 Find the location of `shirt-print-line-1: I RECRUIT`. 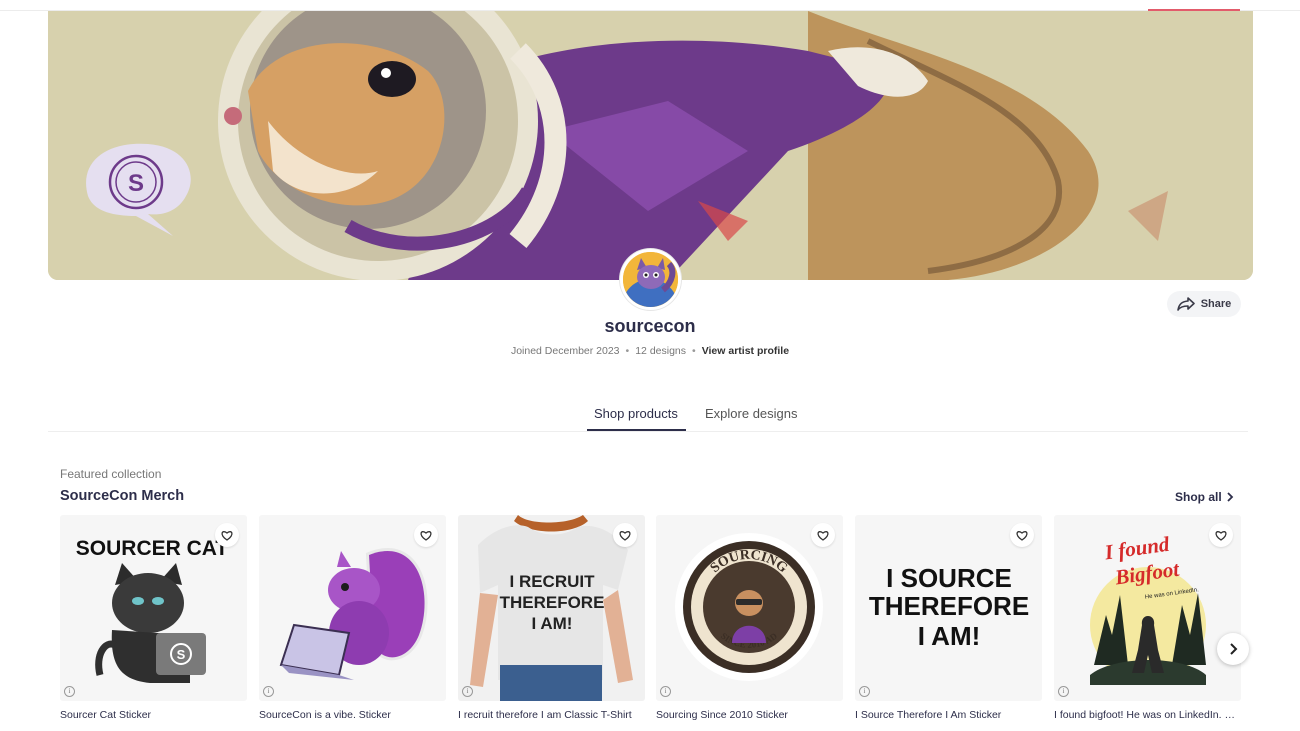

shirt-print-line-1: I RECRUIT is located at coordinates (553, 581).